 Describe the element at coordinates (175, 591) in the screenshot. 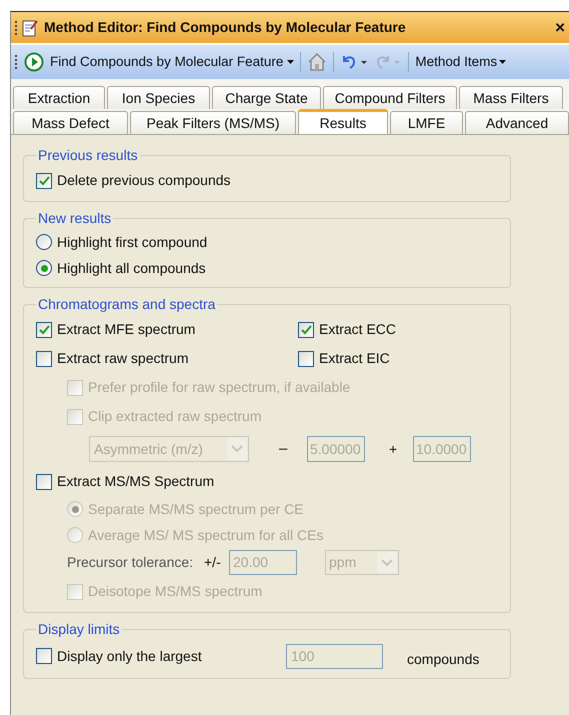

I see `checkbox-label: Deisotope MS/MS spectrum` at that location.